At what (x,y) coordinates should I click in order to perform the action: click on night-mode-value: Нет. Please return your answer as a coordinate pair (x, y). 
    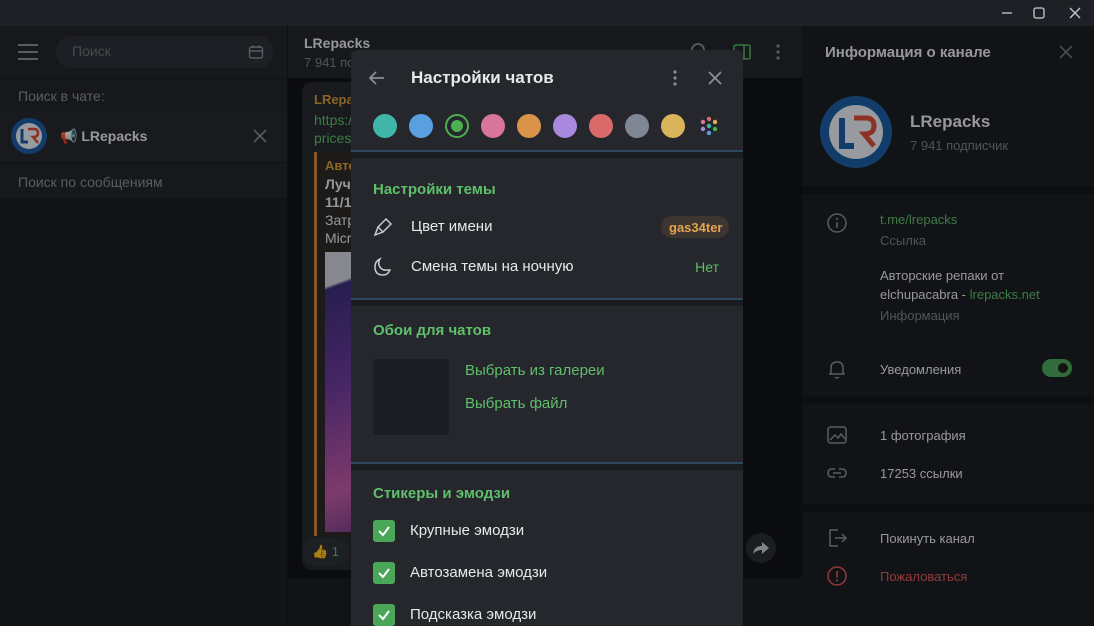
    Looking at the image, I should click on (707, 267).